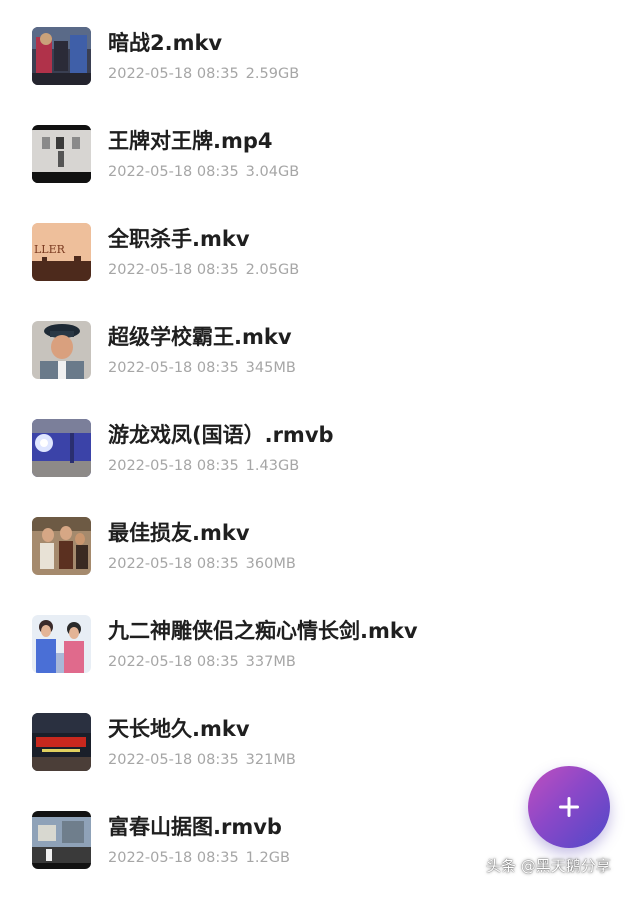  Describe the element at coordinates (320, 468) in the screenshot. I see `file-item: 游龙戏凤(国语）.rmvb 2022-05-18 08:35 1.43GB` at that location.